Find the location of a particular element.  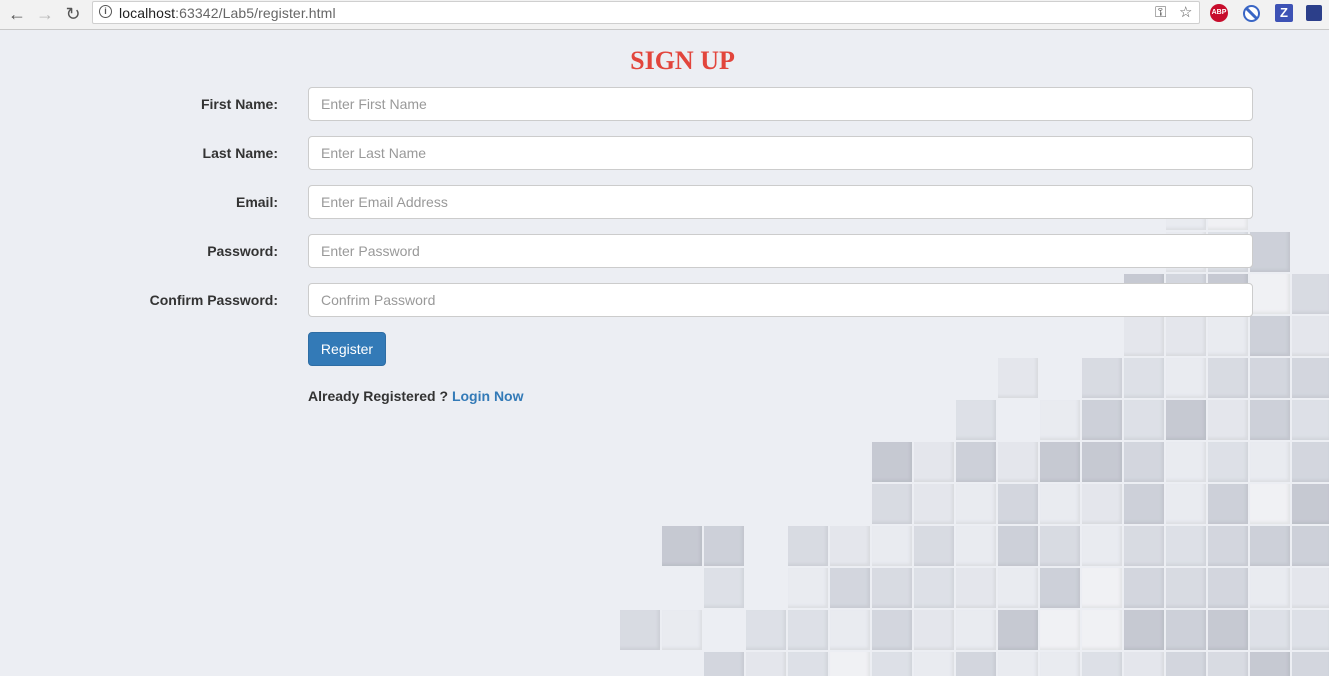

last-name-input is located at coordinates (780, 153).